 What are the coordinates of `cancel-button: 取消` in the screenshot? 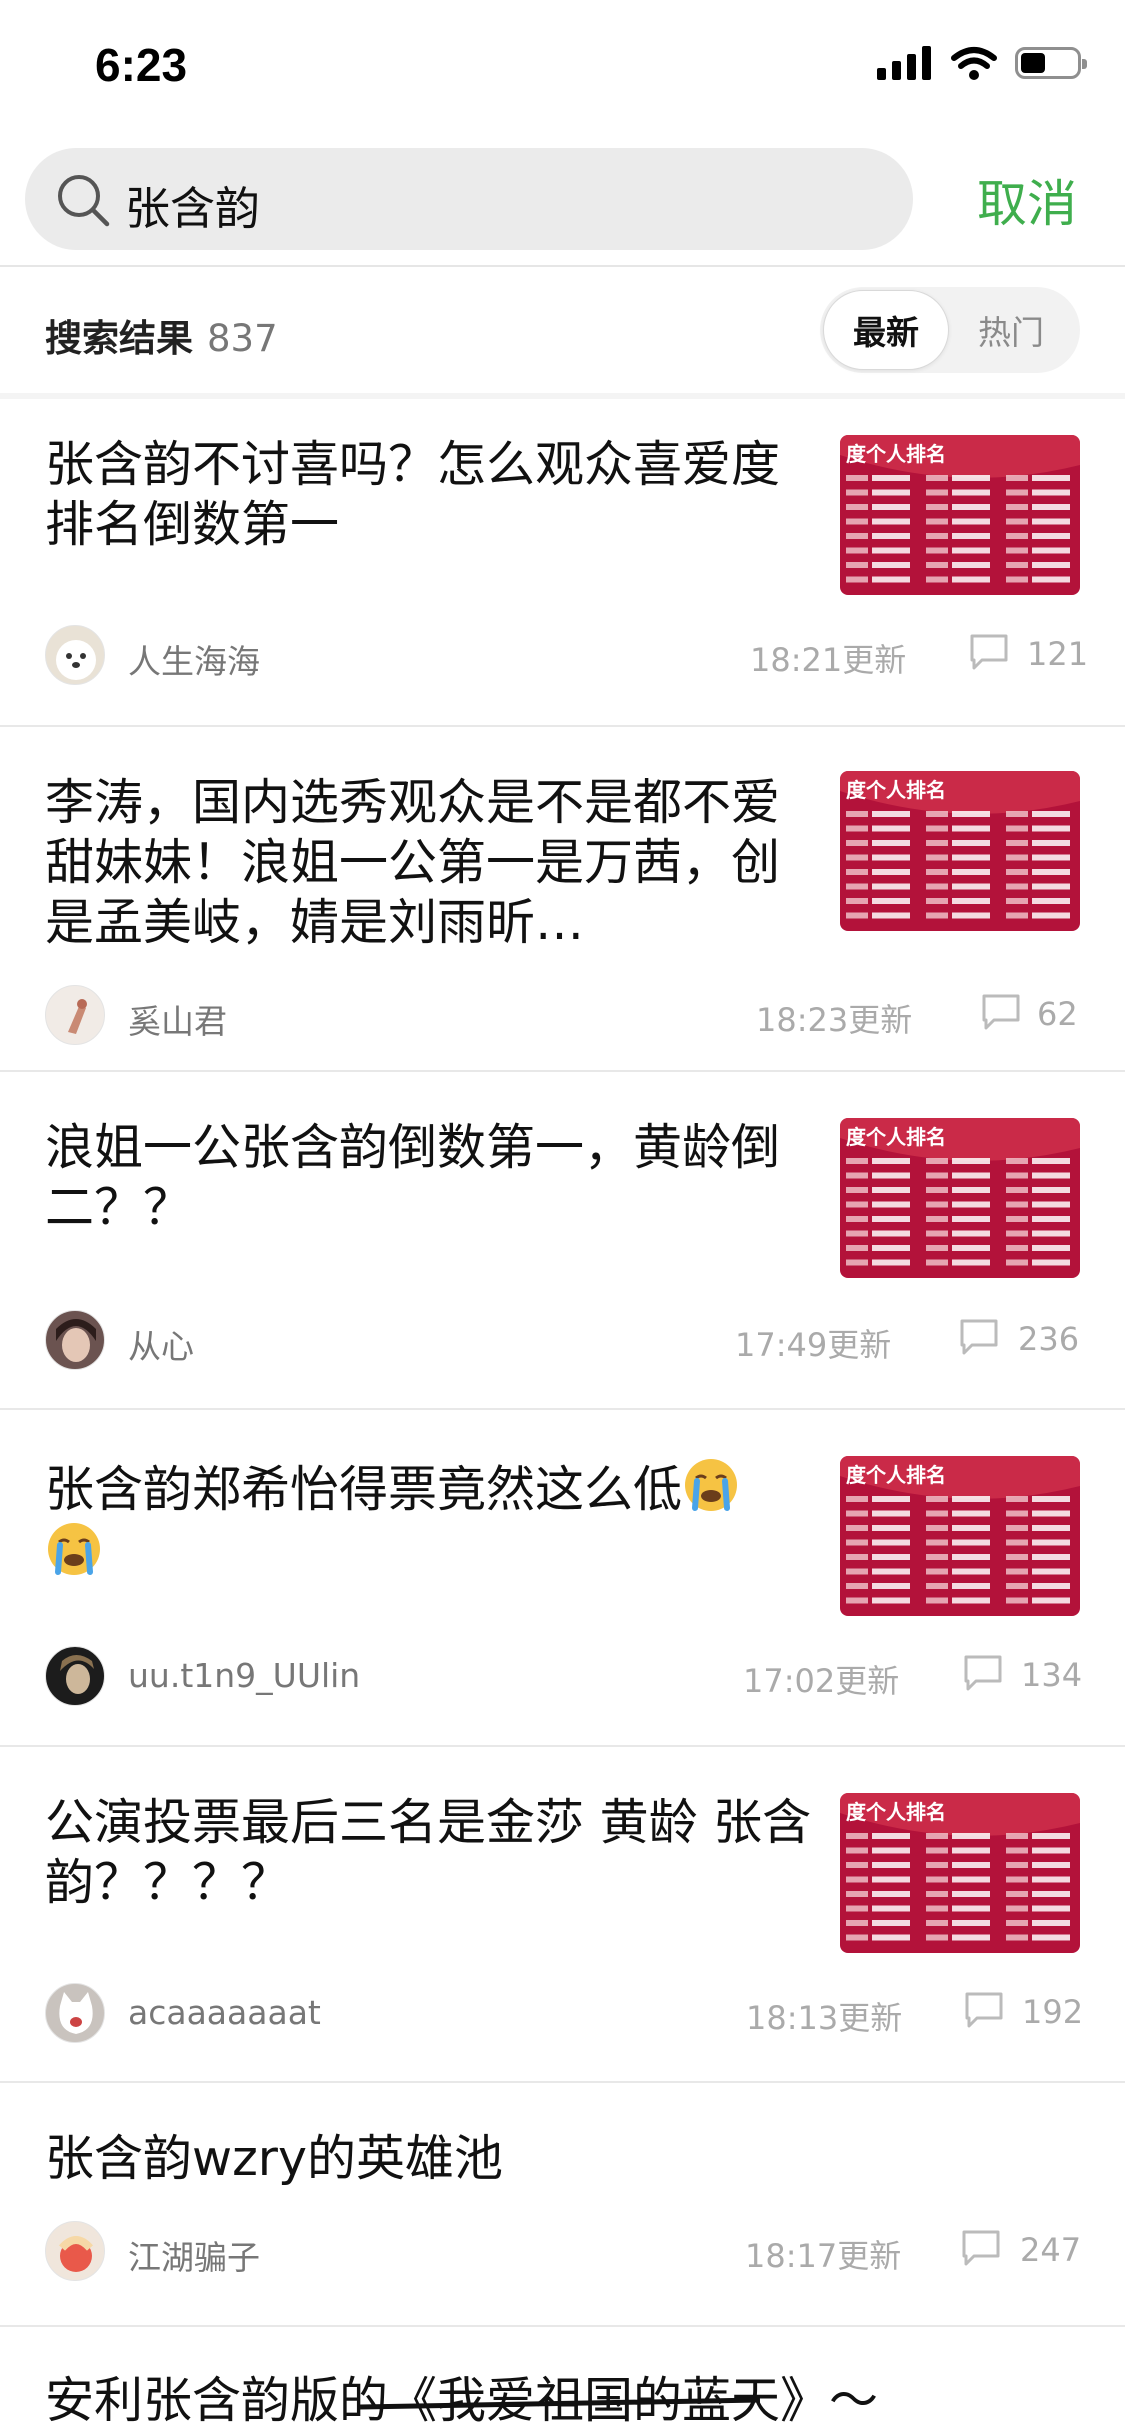 It's located at (1027, 200).